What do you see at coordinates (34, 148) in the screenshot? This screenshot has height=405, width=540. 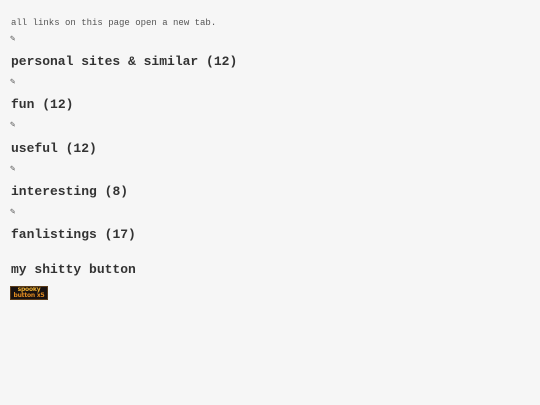 I see `section-label: useful` at bounding box center [34, 148].